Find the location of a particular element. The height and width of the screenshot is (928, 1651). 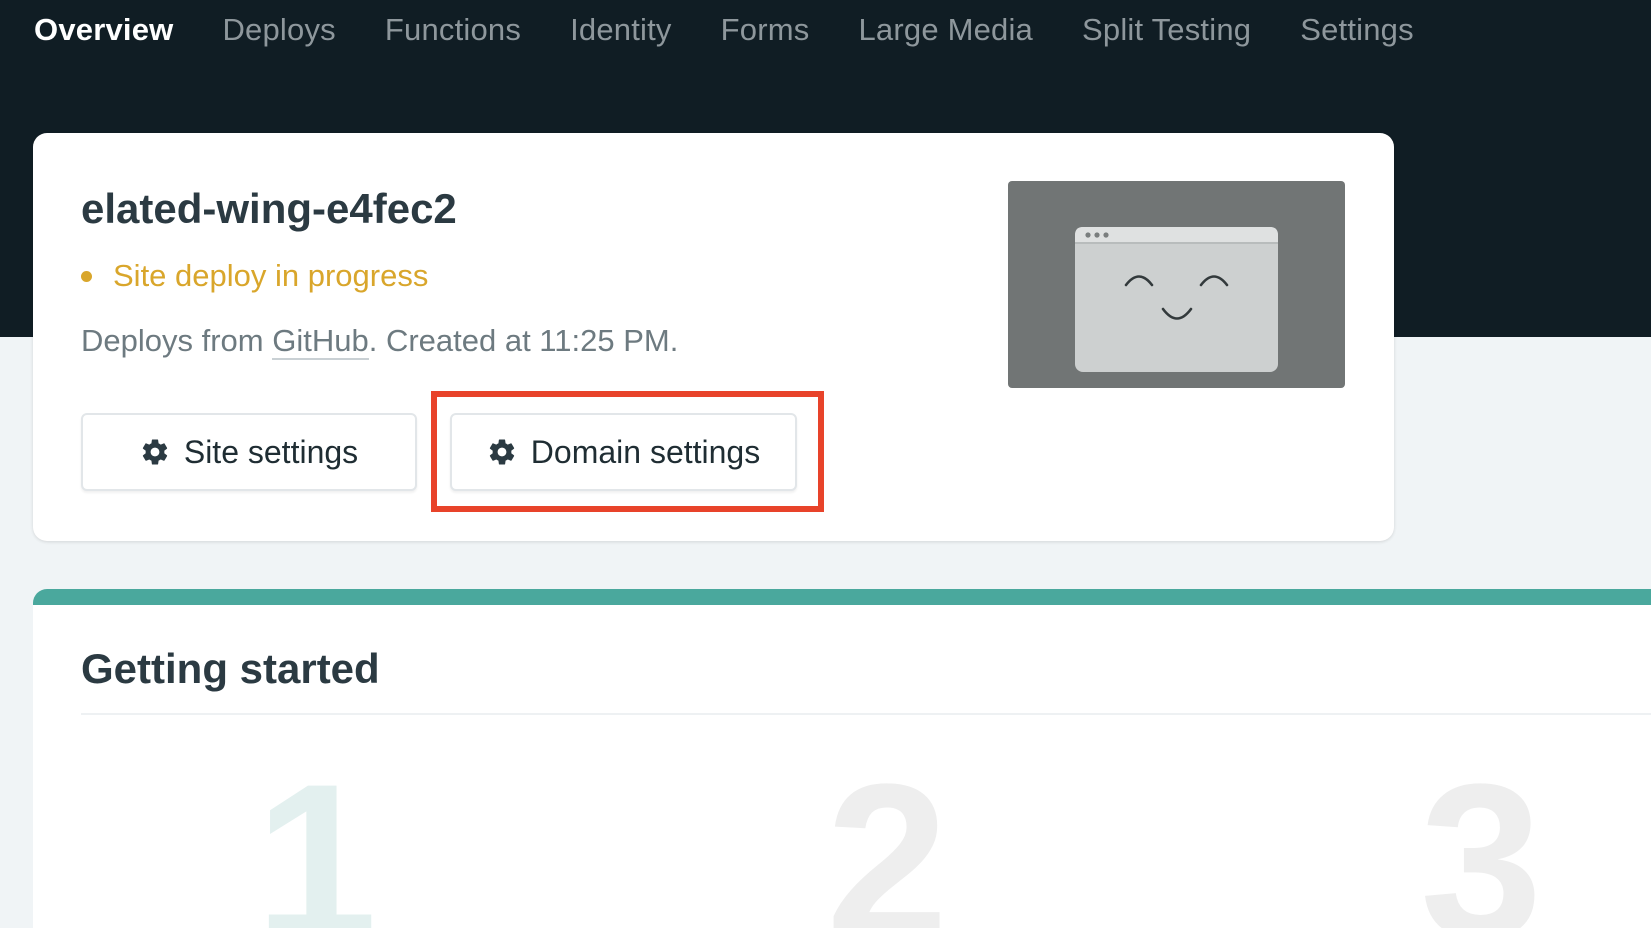

deploy-status-text: Site deploy in progress is located at coordinates (271, 275).